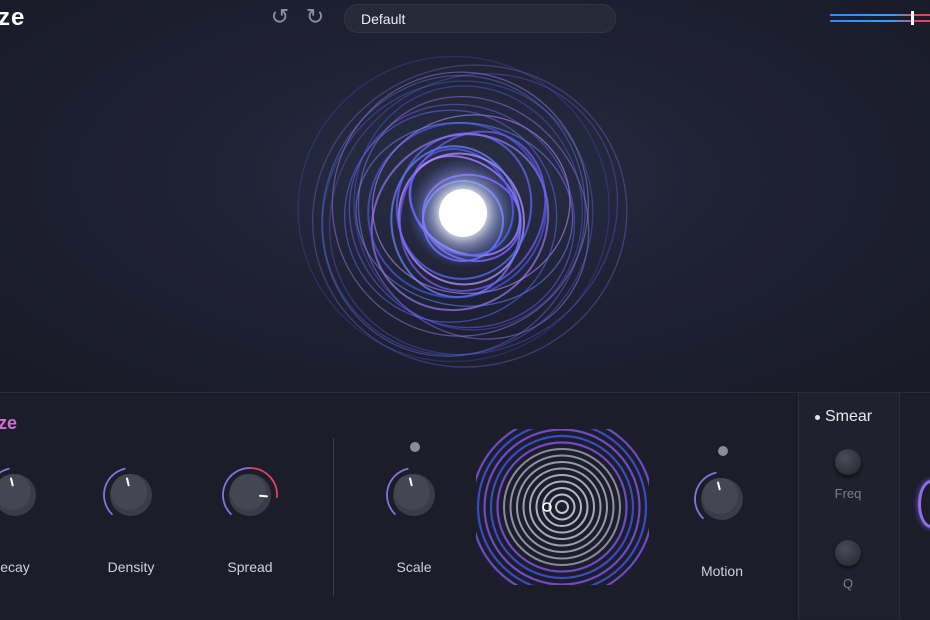  What do you see at coordinates (333, 517) in the screenshot?
I see `section-divider` at bounding box center [333, 517].